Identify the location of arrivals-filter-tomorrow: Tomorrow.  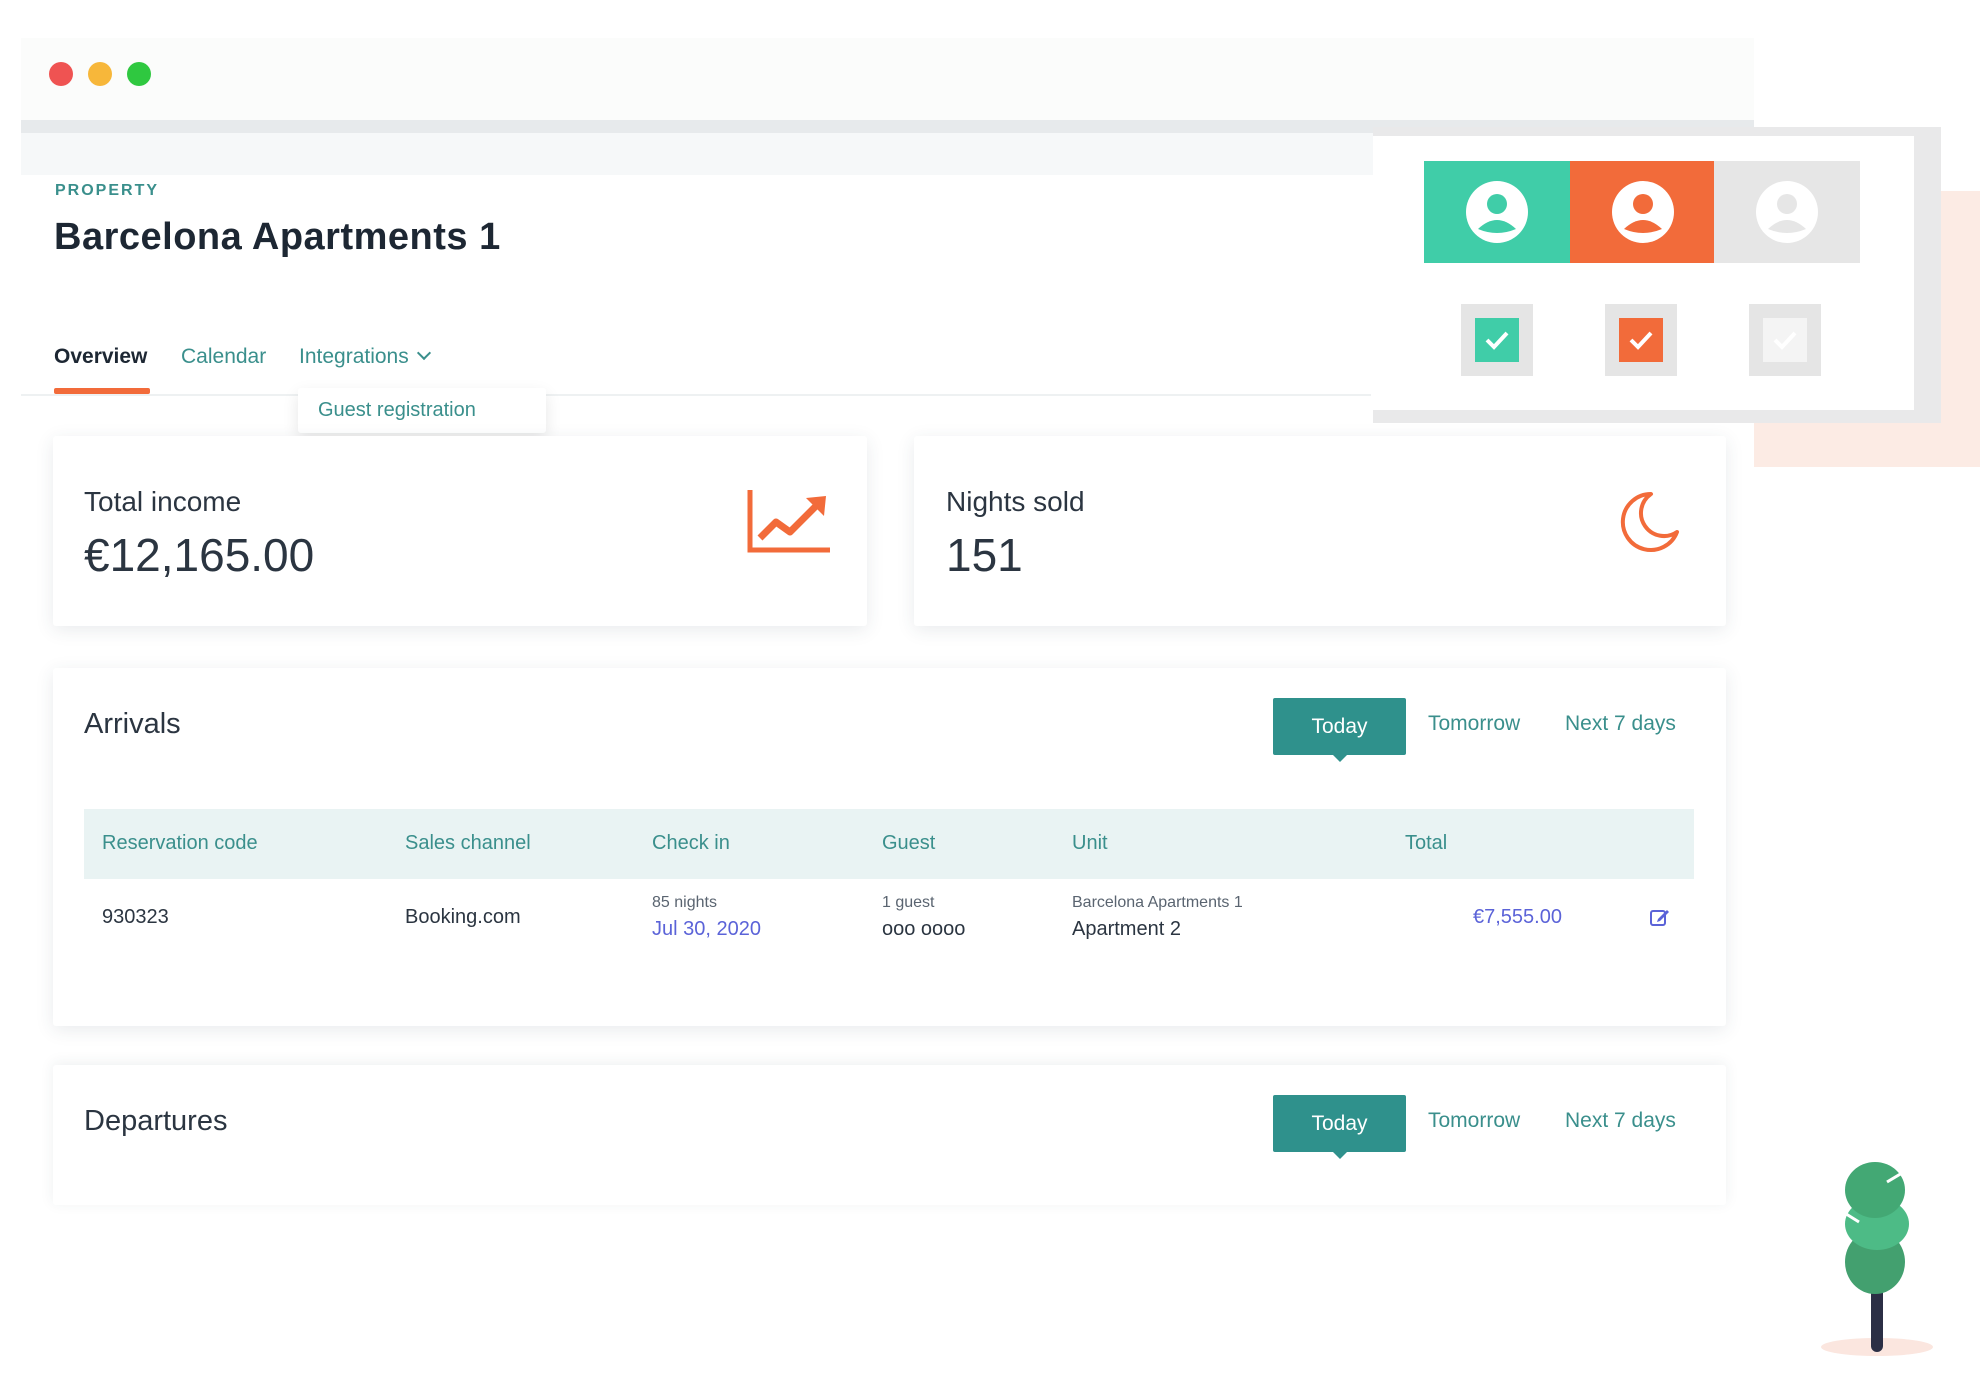
(1474, 724).